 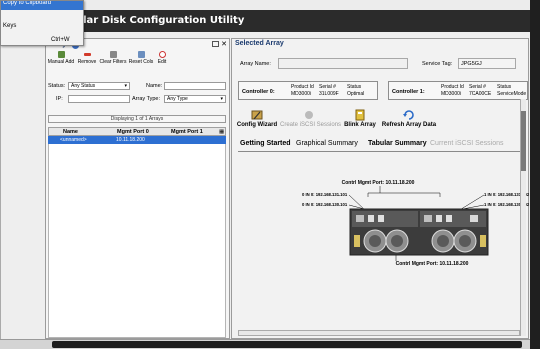 I want to click on refresh-array-data-button: Refresh Array Data, so click(x=409, y=122).